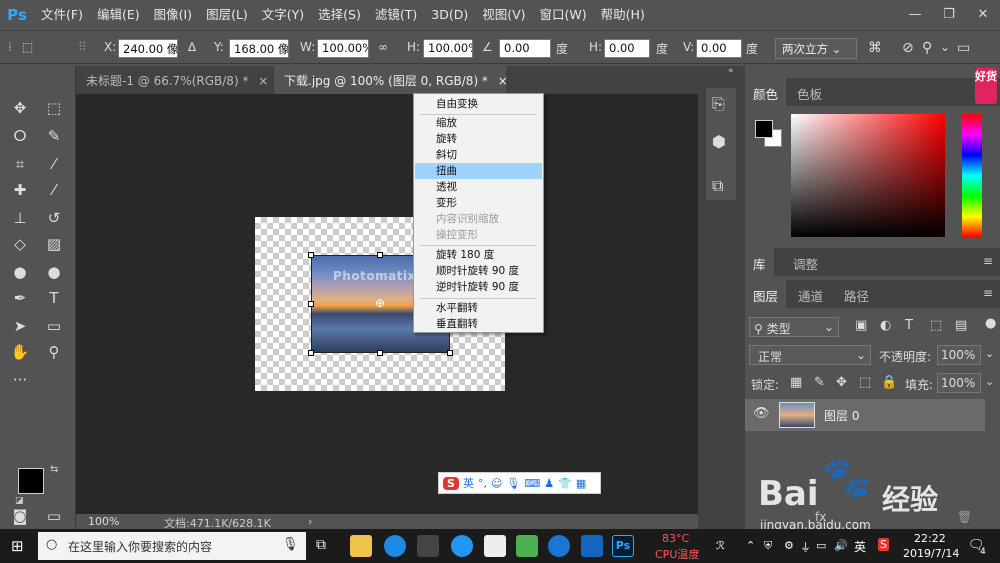 The height and width of the screenshot is (563, 1000). What do you see at coordinates (720, 545) in the screenshot?
I see `people-icon: ℛ` at bounding box center [720, 545].